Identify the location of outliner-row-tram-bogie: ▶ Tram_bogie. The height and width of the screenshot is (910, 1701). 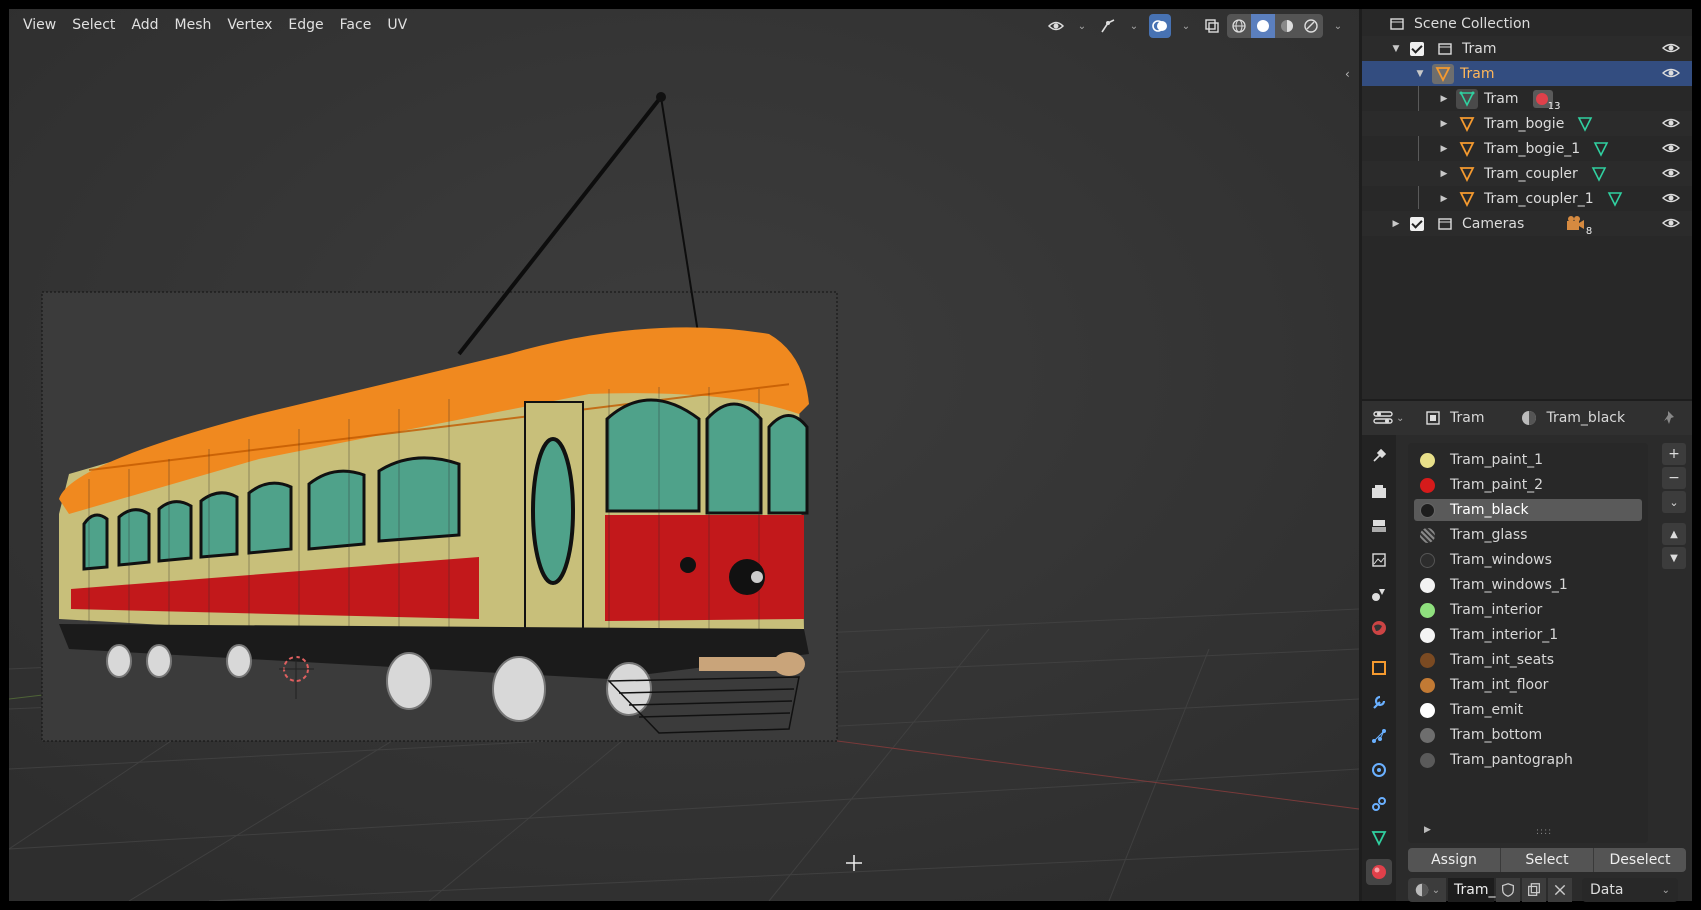
(1527, 123).